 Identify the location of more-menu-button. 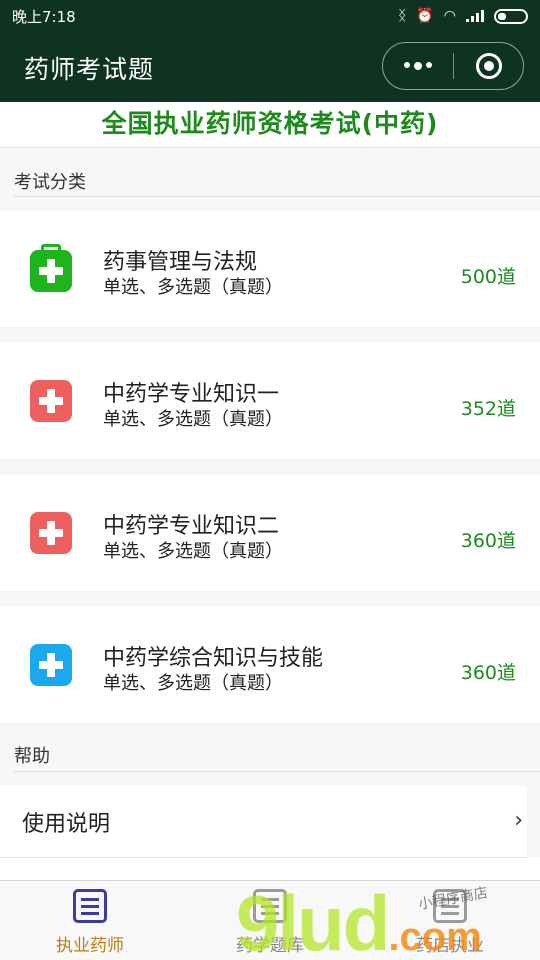
(418, 66).